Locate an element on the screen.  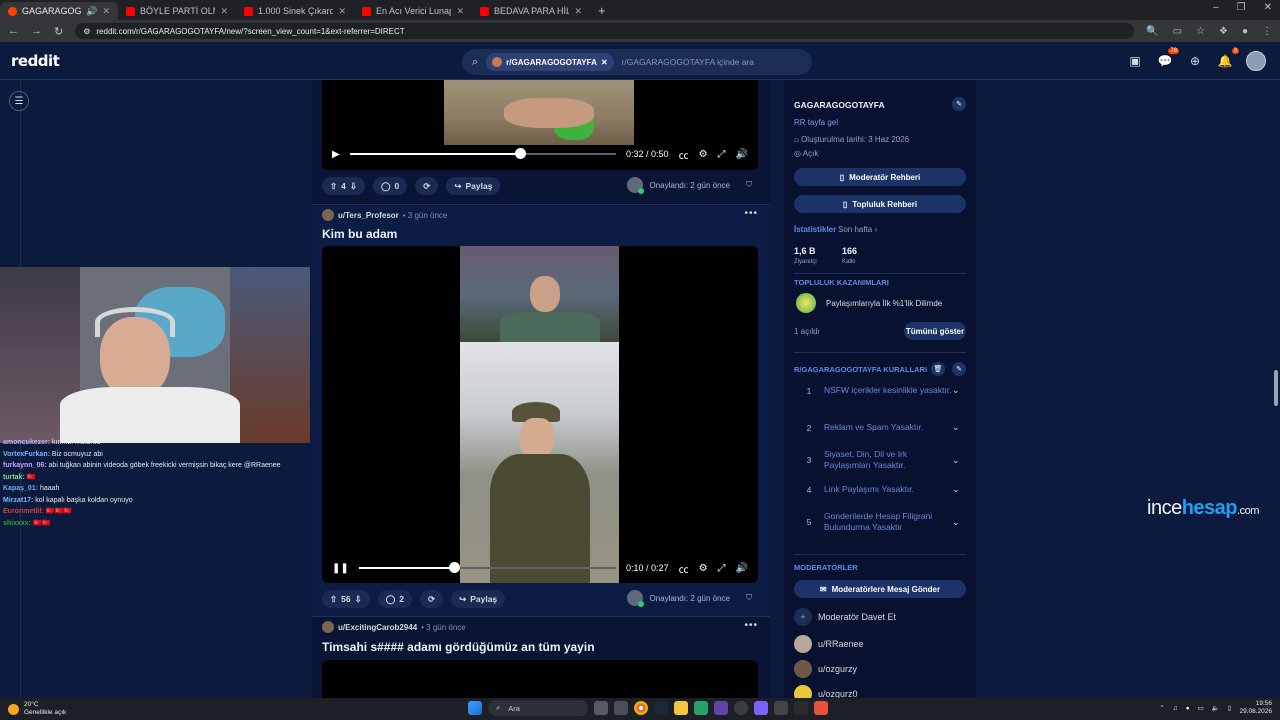
trash-icon: 🗑 is located at coordinates (938, 369).